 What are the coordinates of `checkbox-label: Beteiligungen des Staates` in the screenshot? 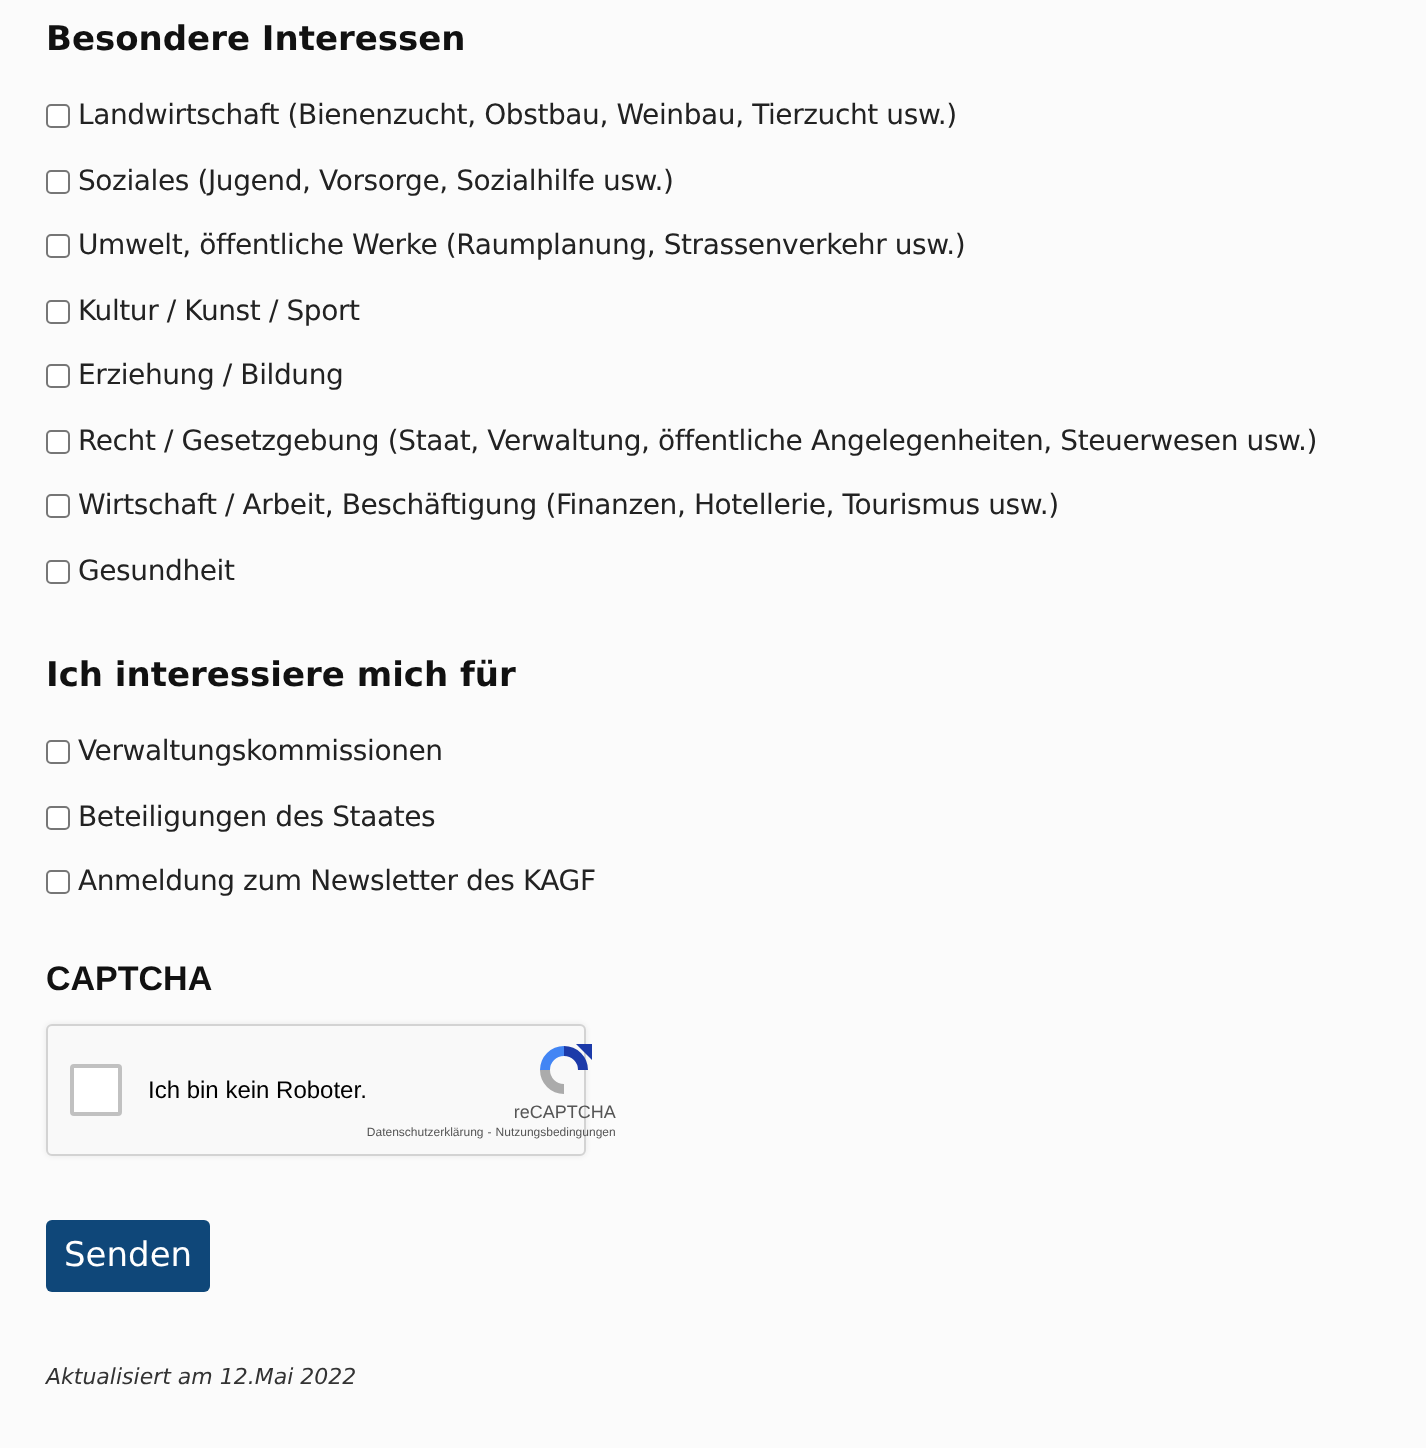 It's located at (257, 817).